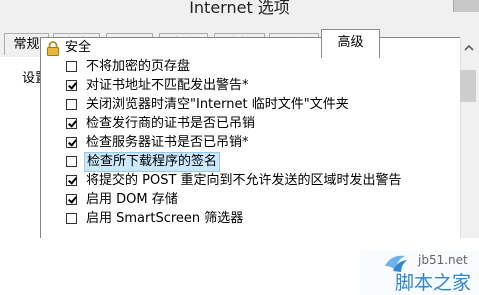 The image size is (479, 295). Describe the element at coordinates (350, 43) in the screenshot. I see `tab-advanced: 高级` at that location.